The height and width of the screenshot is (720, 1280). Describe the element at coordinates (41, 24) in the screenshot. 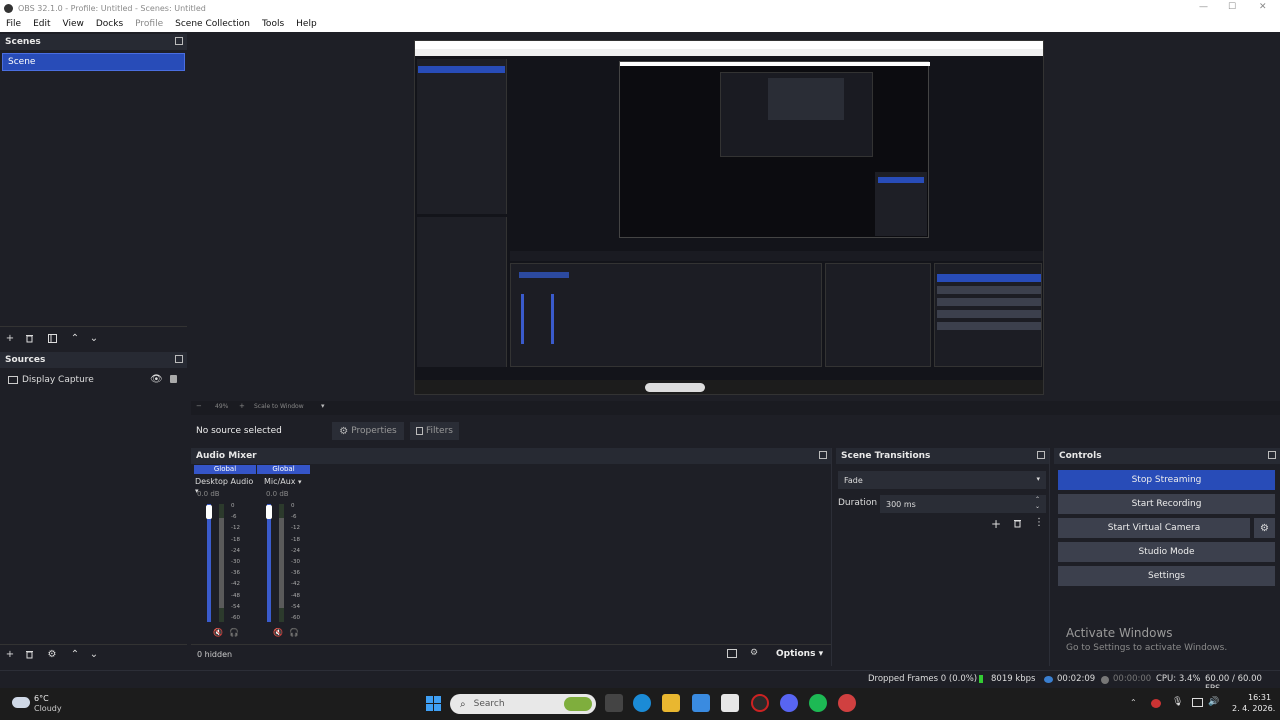

I see `menu-edit: Edit` at that location.